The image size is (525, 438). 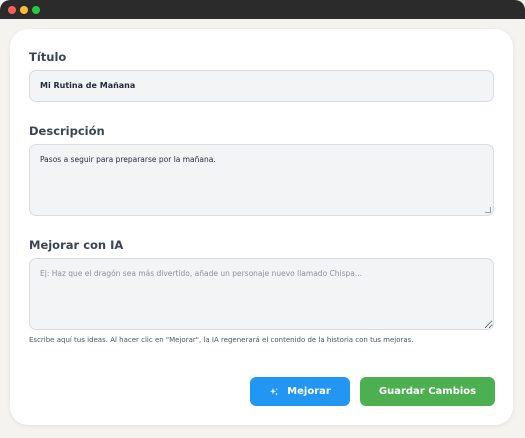 What do you see at coordinates (262, 9) in the screenshot?
I see `window-titlebar` at bounding box center [262, 9].